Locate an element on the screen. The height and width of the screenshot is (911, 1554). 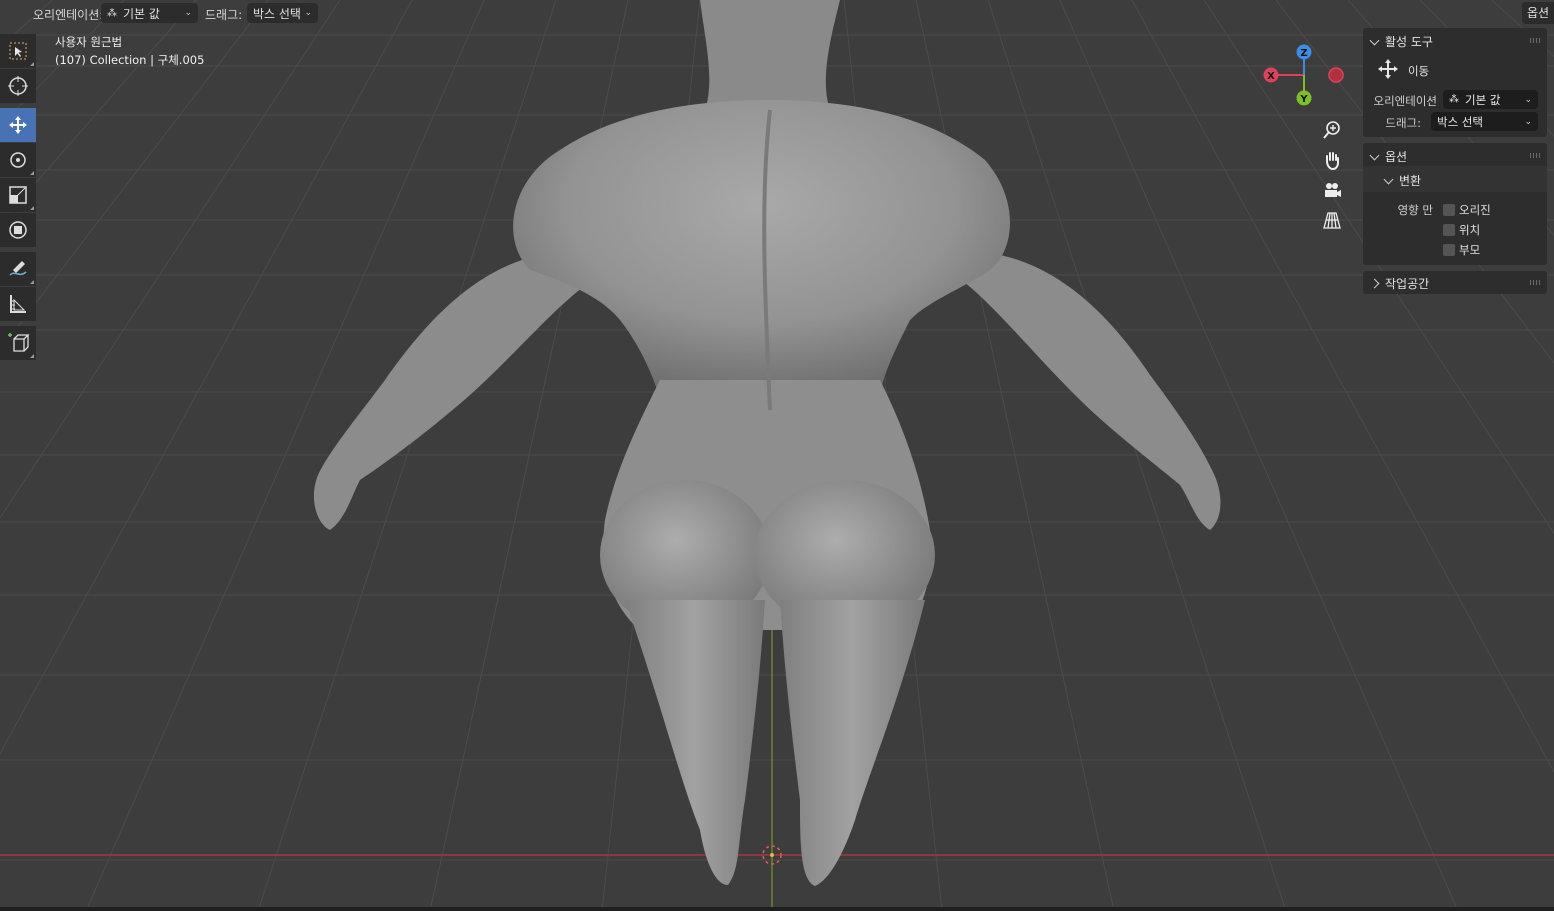
move-tool is located at coordinates (18, 125).